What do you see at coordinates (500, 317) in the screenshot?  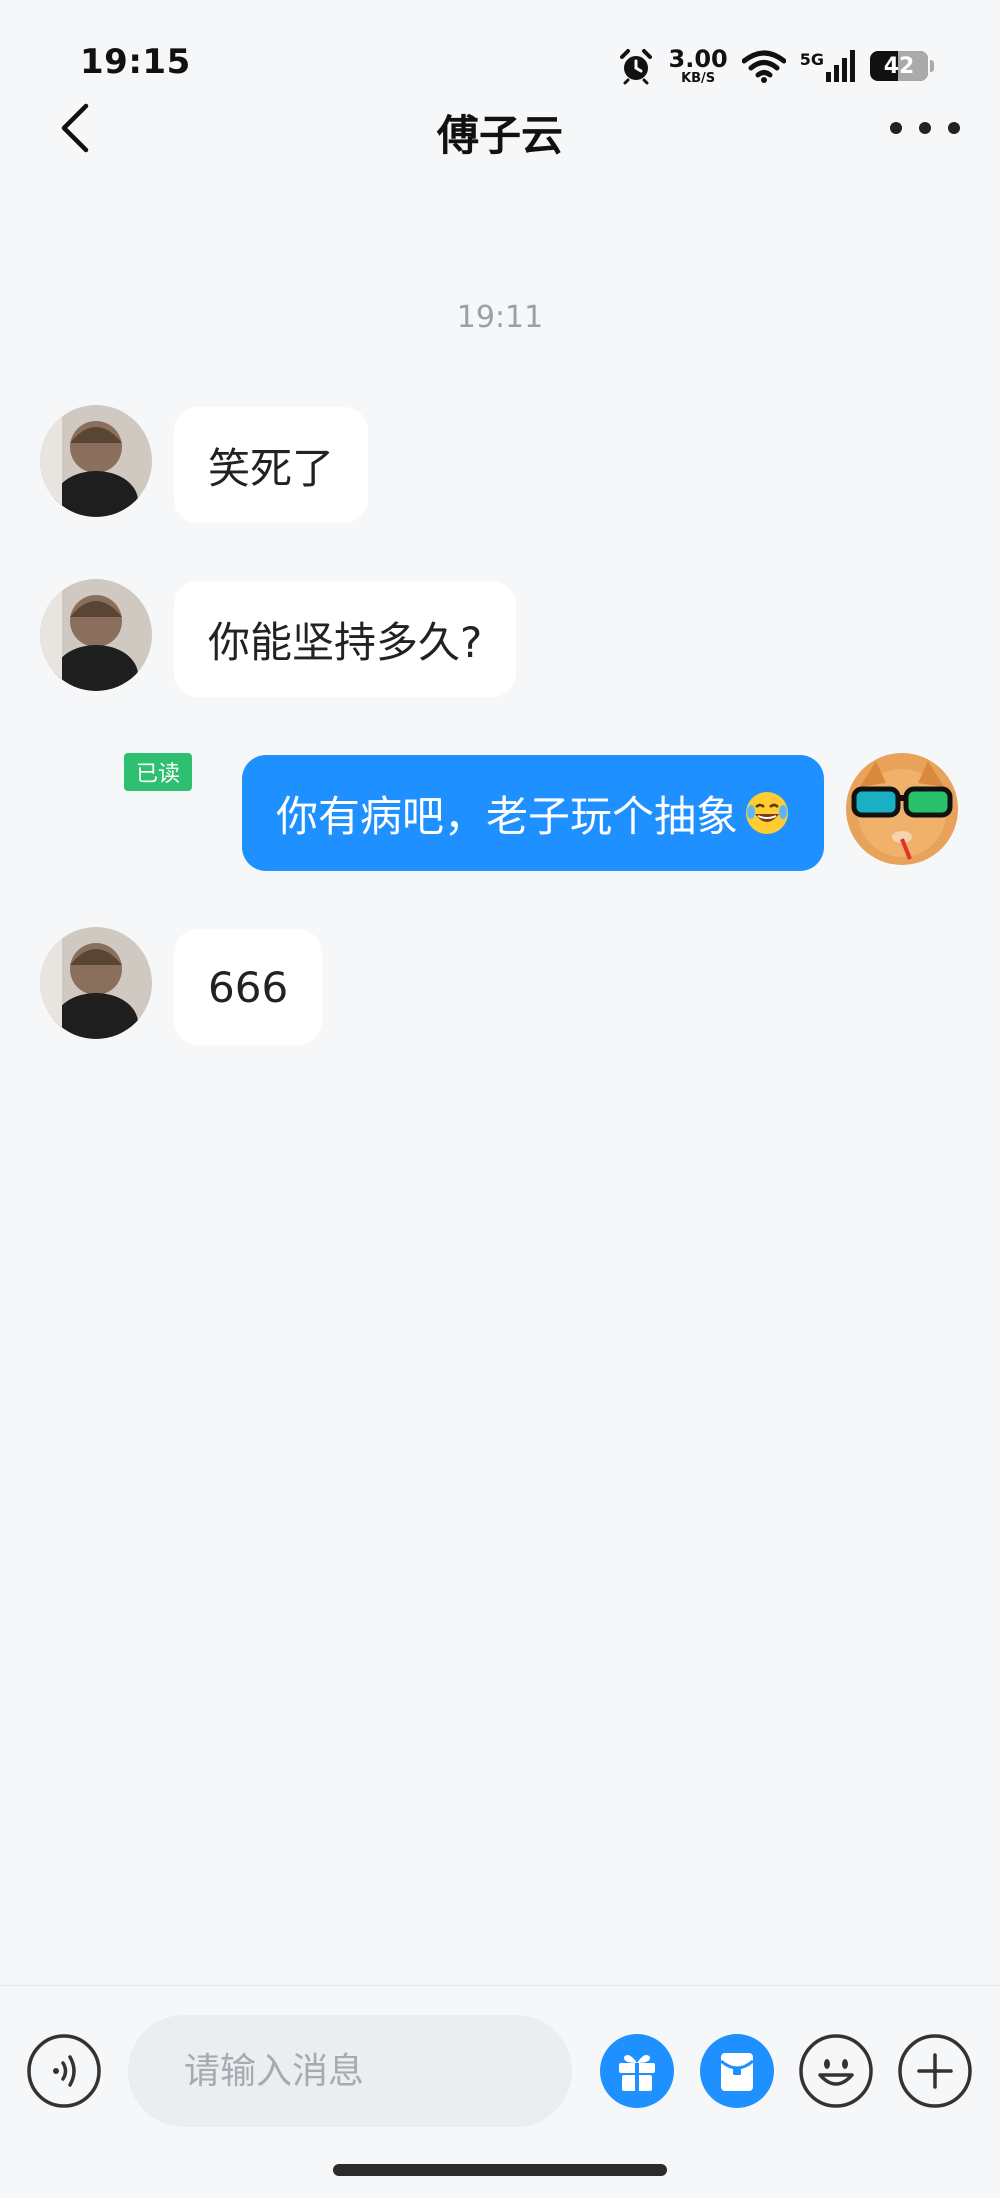 I see `message-timestamp: 19:11` at bounding box center [500, 317].